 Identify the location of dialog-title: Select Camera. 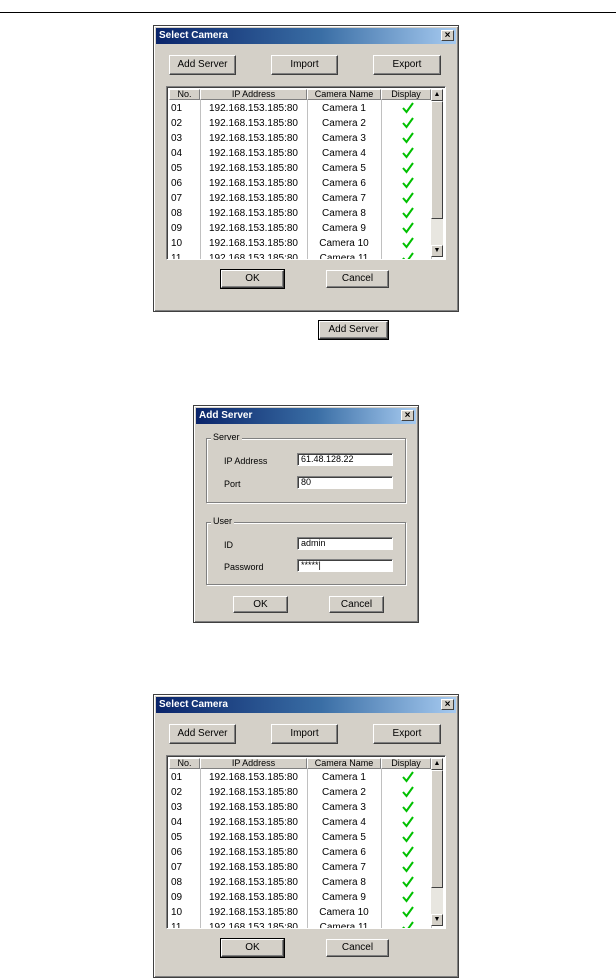
(193, 35).